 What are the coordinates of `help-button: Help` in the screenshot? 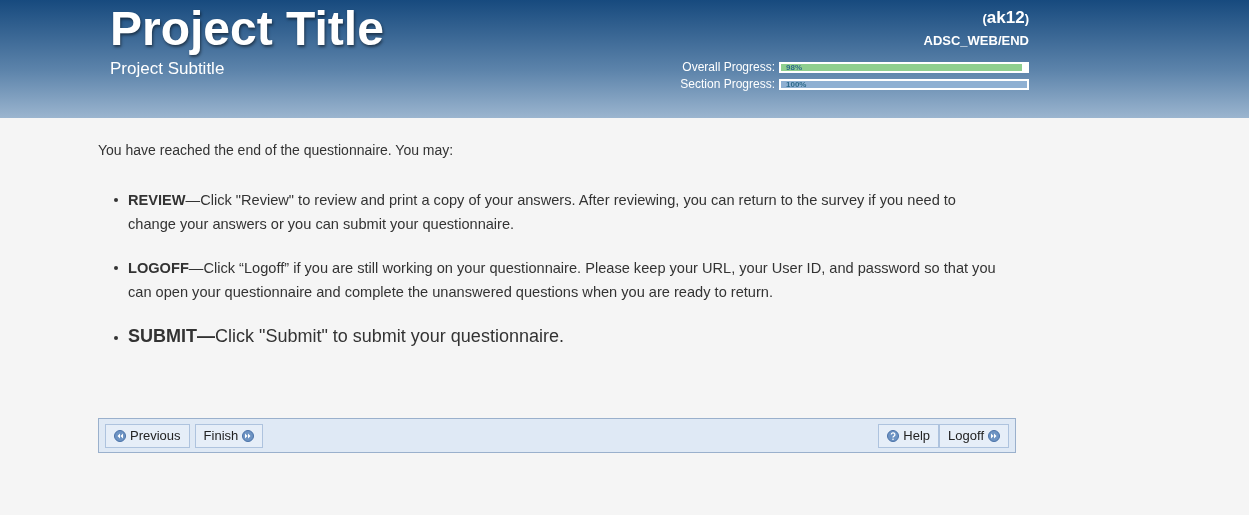 It's located at (909, 435).